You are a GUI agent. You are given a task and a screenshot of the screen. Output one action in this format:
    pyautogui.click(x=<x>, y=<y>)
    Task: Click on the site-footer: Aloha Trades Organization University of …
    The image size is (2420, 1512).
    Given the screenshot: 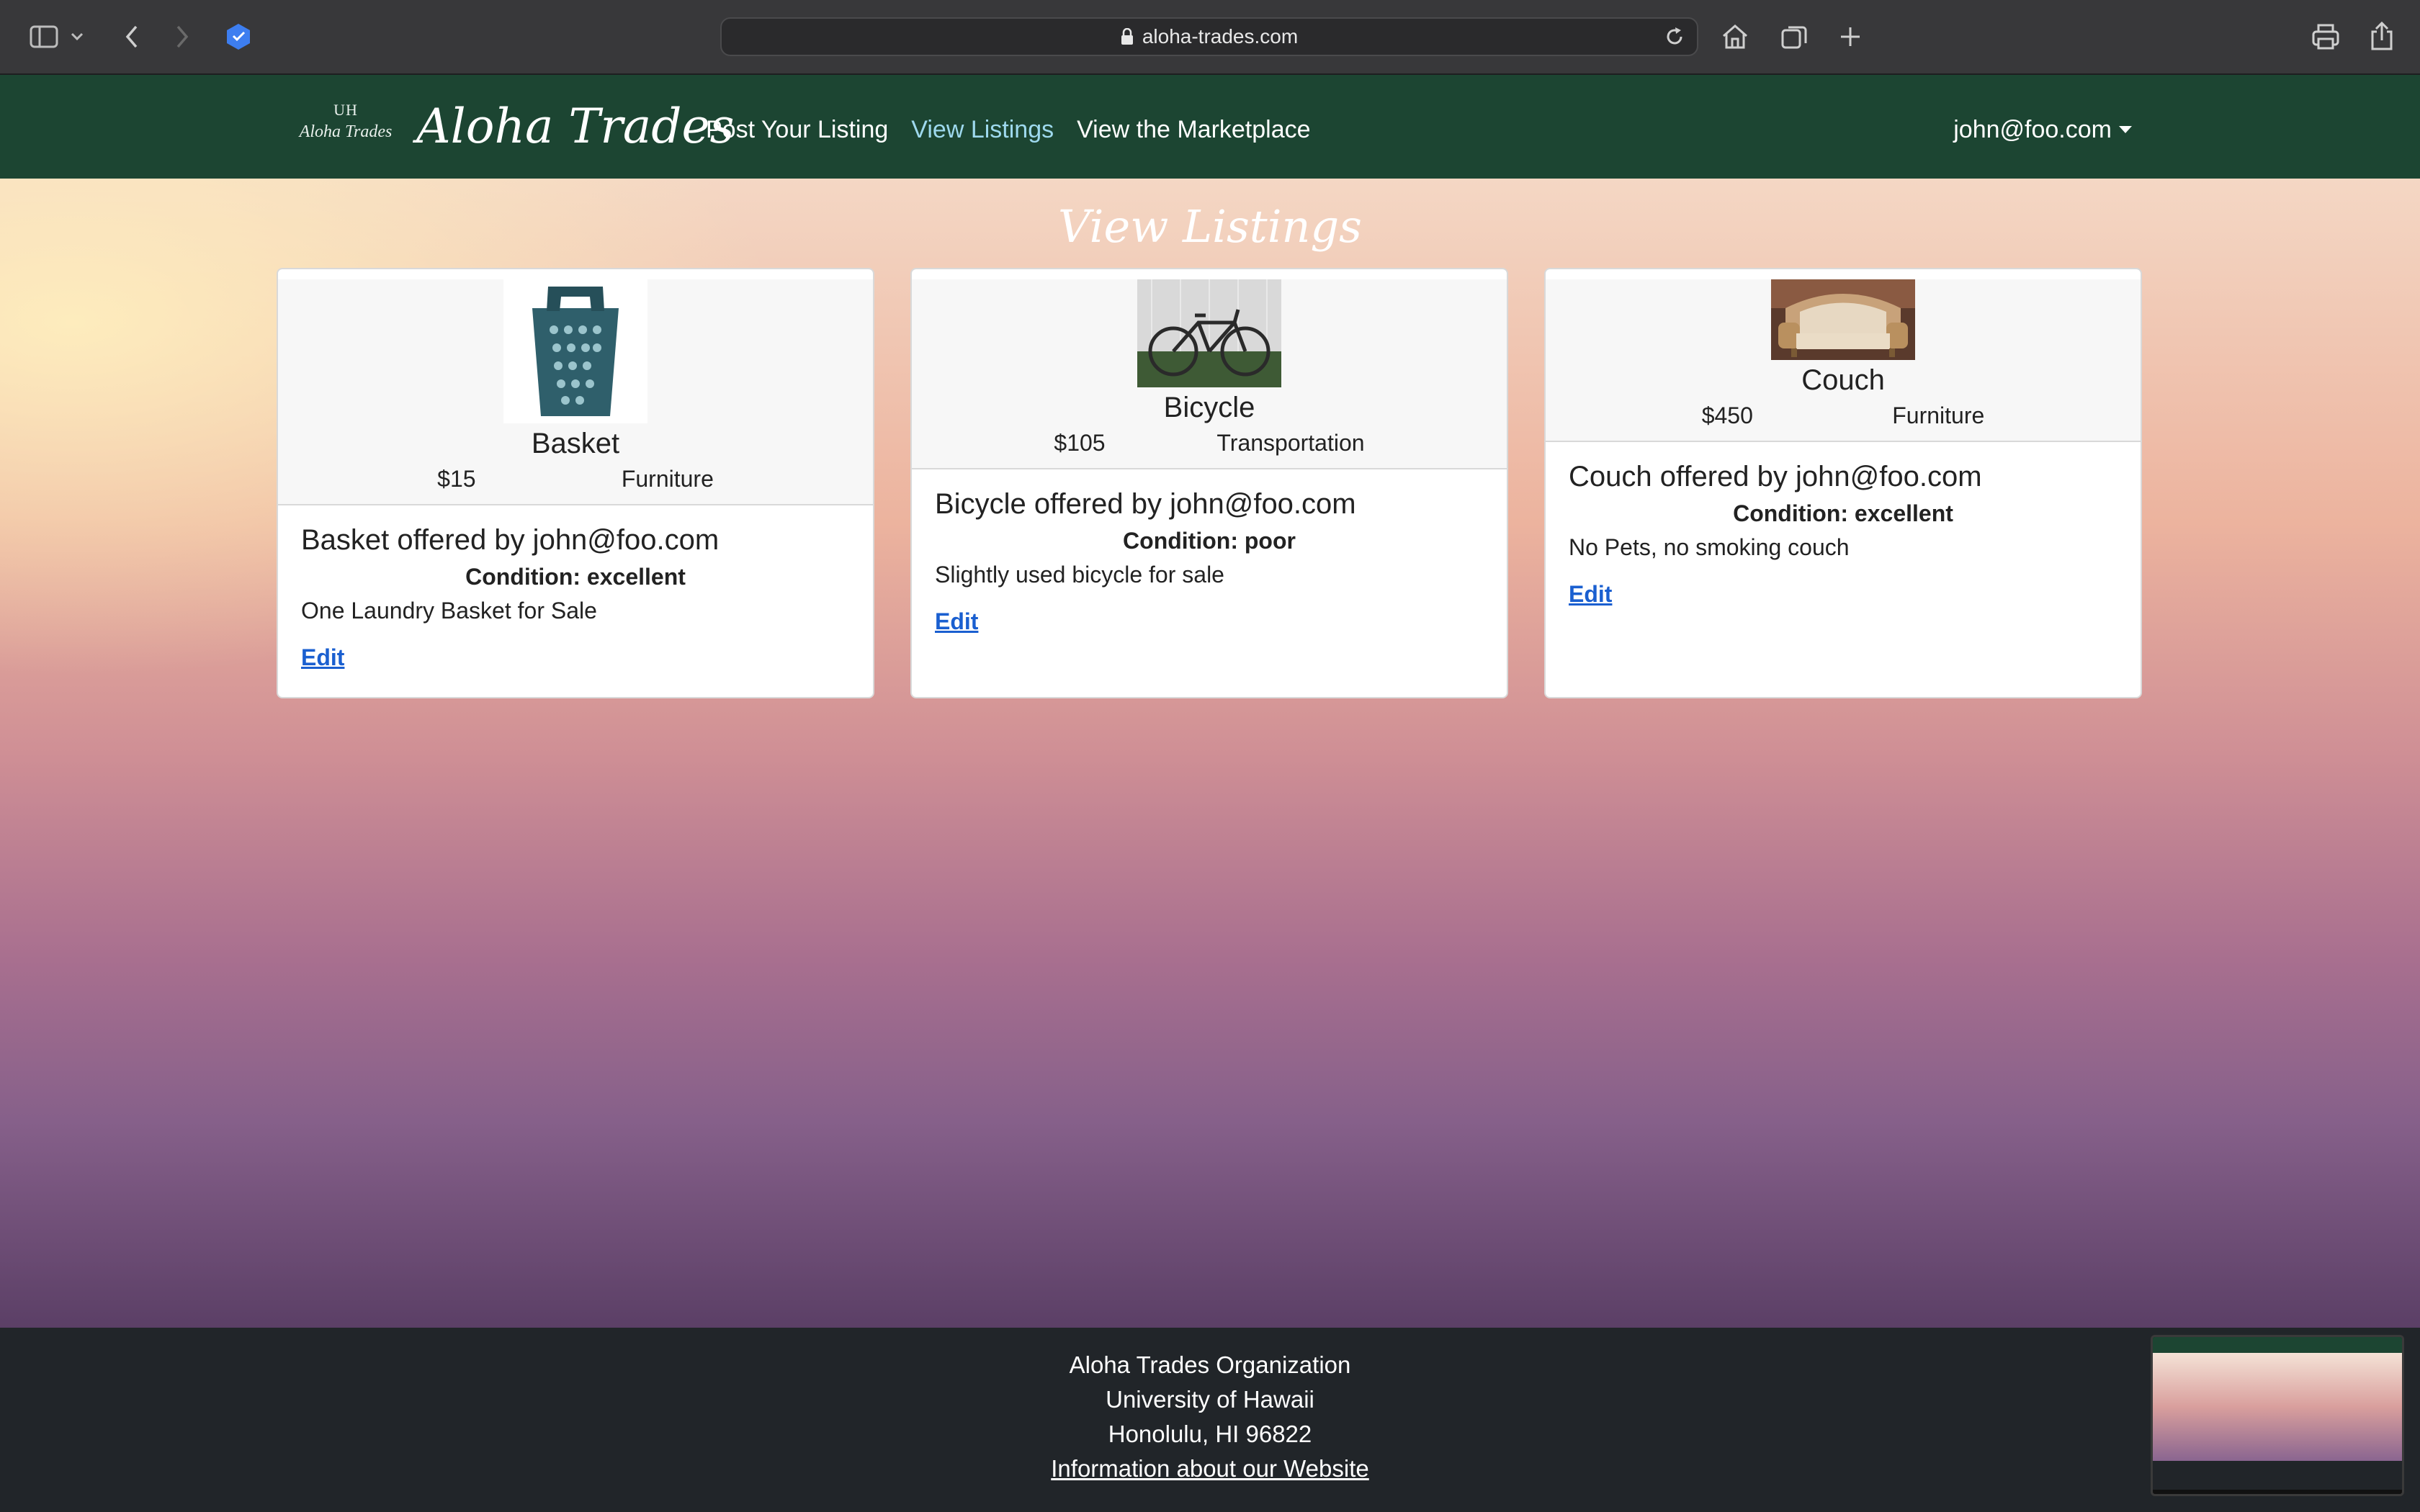 What is the action you would take?
    pyautogui.click(x=1210, y=1420)
    